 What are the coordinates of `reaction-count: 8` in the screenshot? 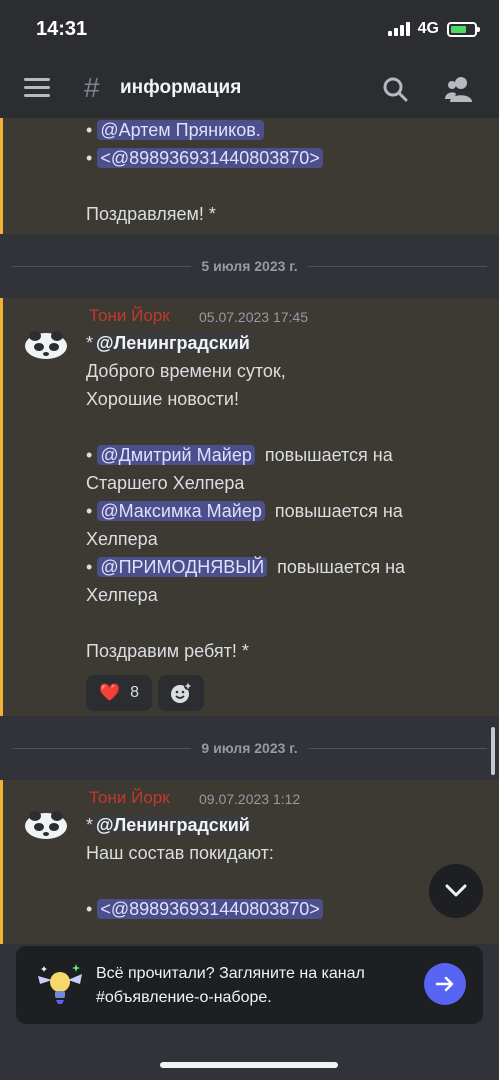 It's located at (135, 692).